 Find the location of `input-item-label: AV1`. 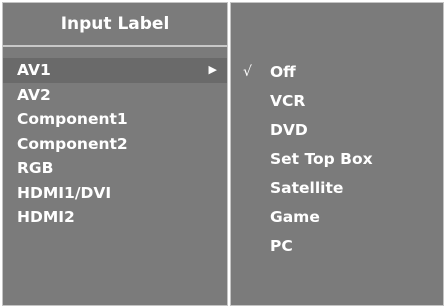

input-item-label: AV1 is located at coordinates (34, 70).